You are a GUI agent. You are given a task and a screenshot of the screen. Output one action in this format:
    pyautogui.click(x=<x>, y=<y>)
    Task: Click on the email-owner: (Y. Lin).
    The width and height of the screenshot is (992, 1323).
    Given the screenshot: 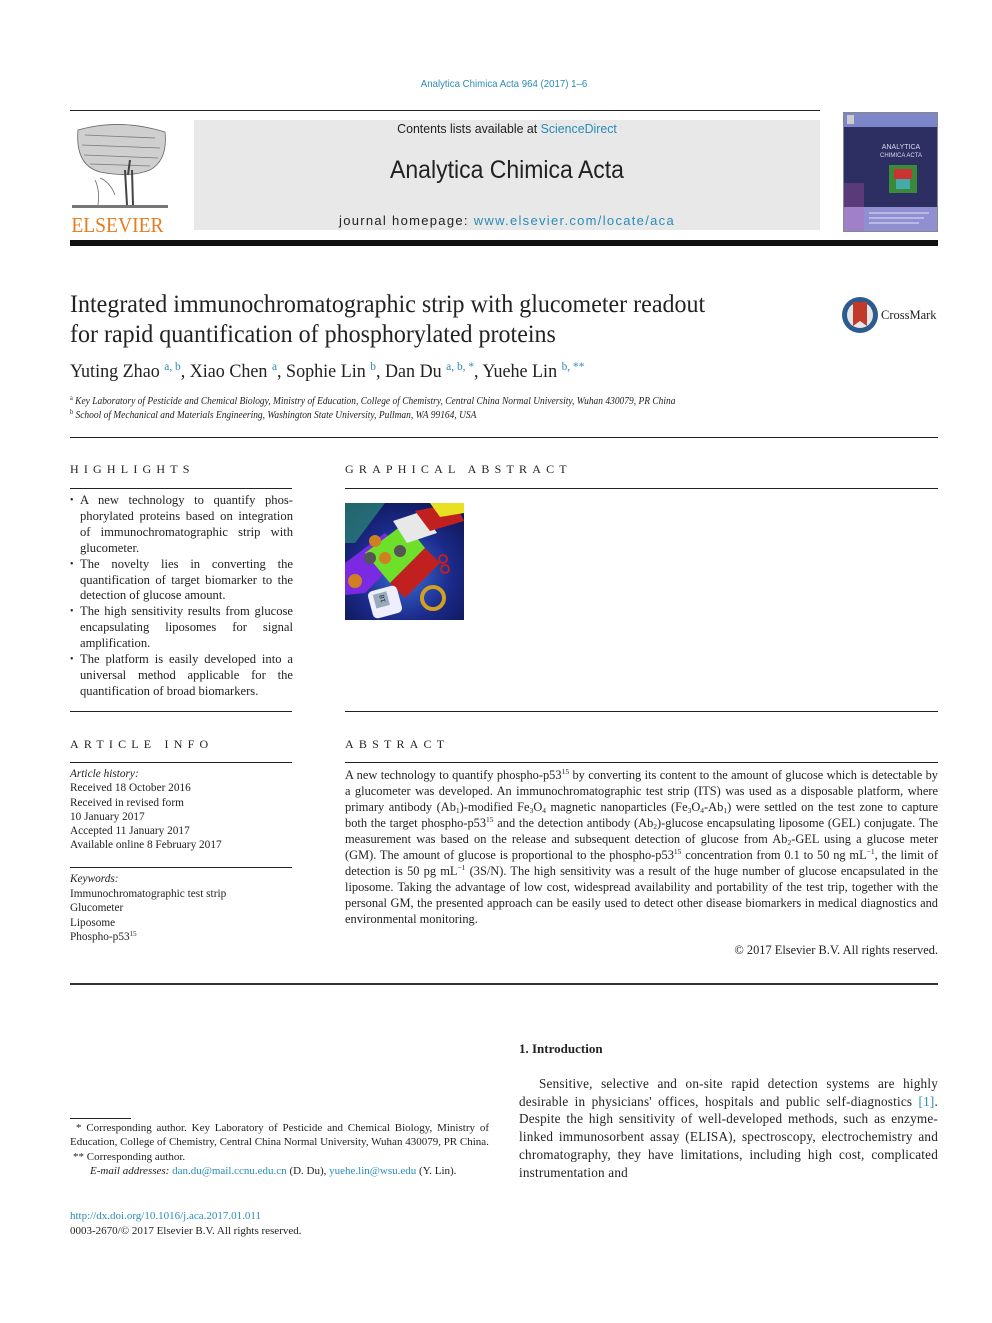 What is the action you would take?
    pyautogui.click(x=436, y=1170)
    